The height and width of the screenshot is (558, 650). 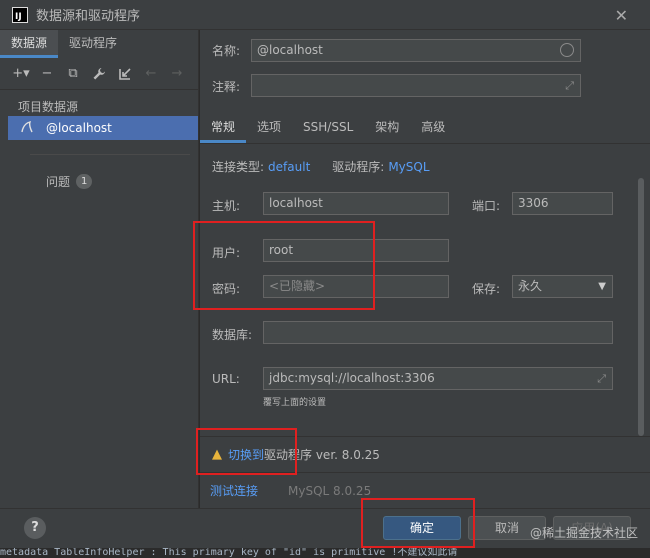 I want to click on window-title: 数据源和驱动程序, so click(x=88, y=16).